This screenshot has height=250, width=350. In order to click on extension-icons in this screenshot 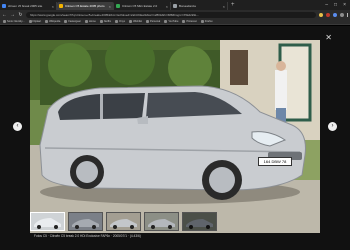, I will do `click(333, 14)`.